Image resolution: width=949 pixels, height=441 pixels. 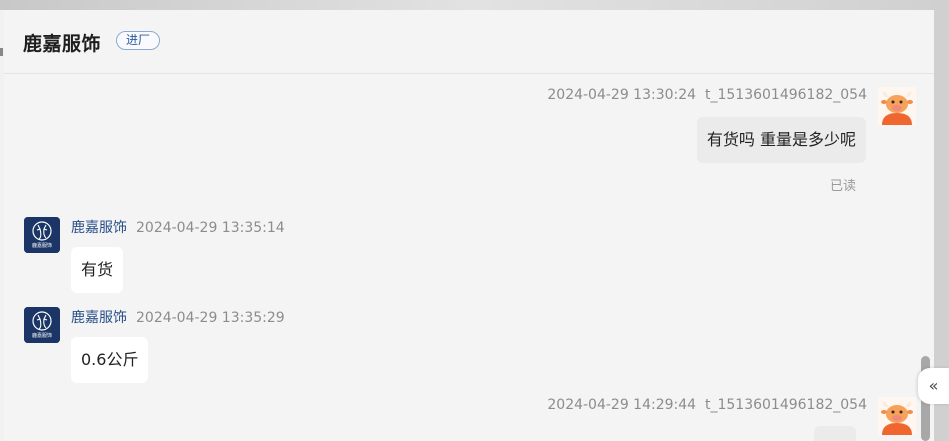 What do you see at coordinates (1, 52) in the screenshot?
I see `edge-marker` at bounding box center [1, 52].